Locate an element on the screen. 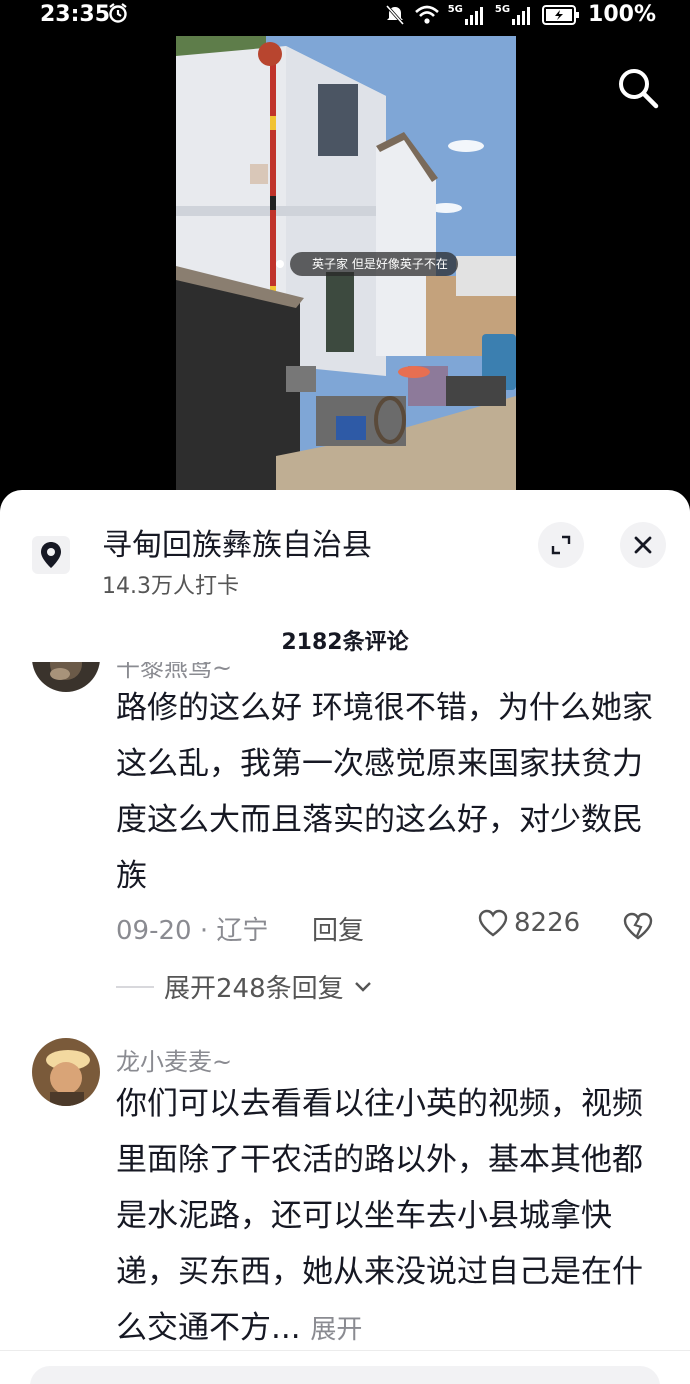  comment-date-location: 09-20 · 辽宁 is located at coordinates (192, 931).